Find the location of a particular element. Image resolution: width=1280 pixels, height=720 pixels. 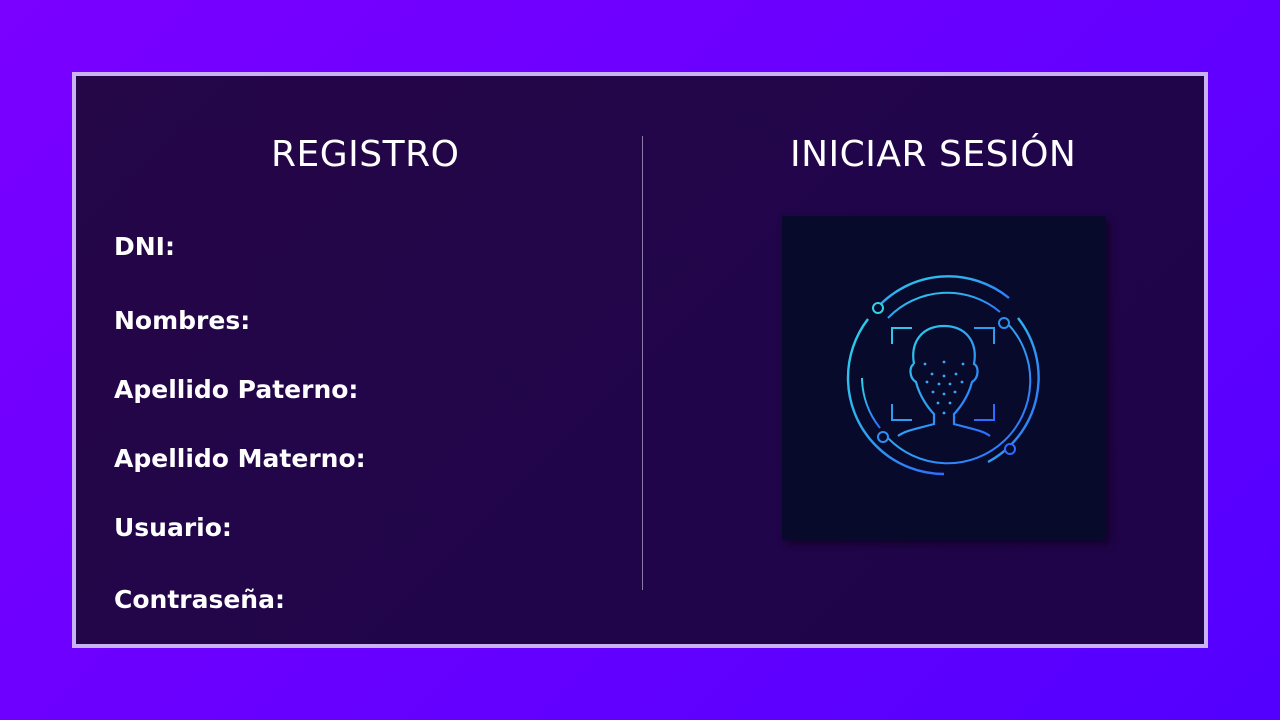

face-recognition-icon is located at coordinates (943, 375).